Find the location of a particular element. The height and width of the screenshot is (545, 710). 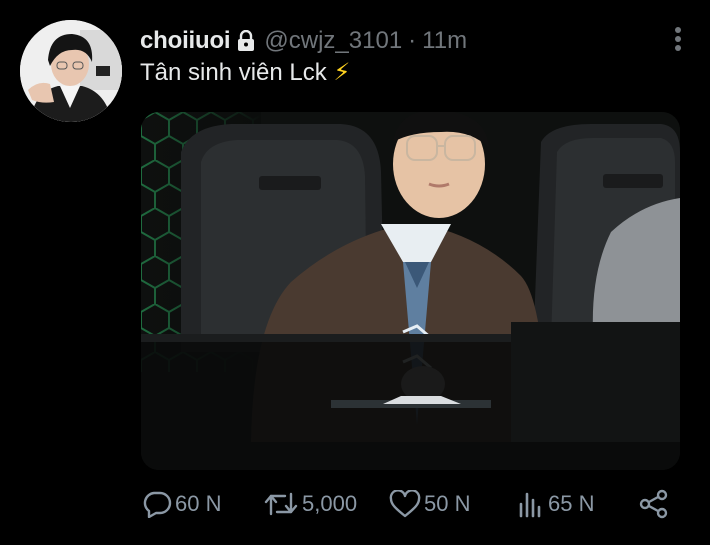

like-button: 50 N is located at coordinates (429, 504).